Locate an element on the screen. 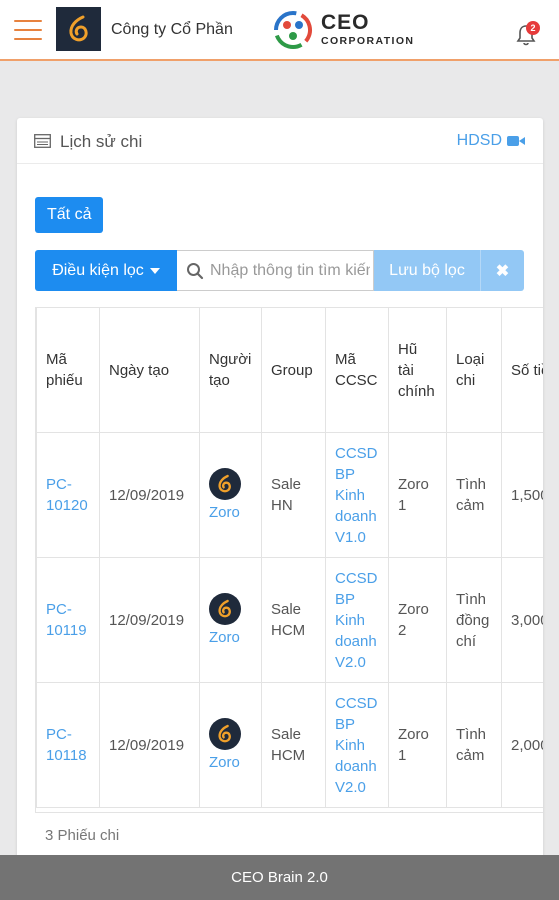  clear-filter-button: ✖ is located at coordinates (502, 270).